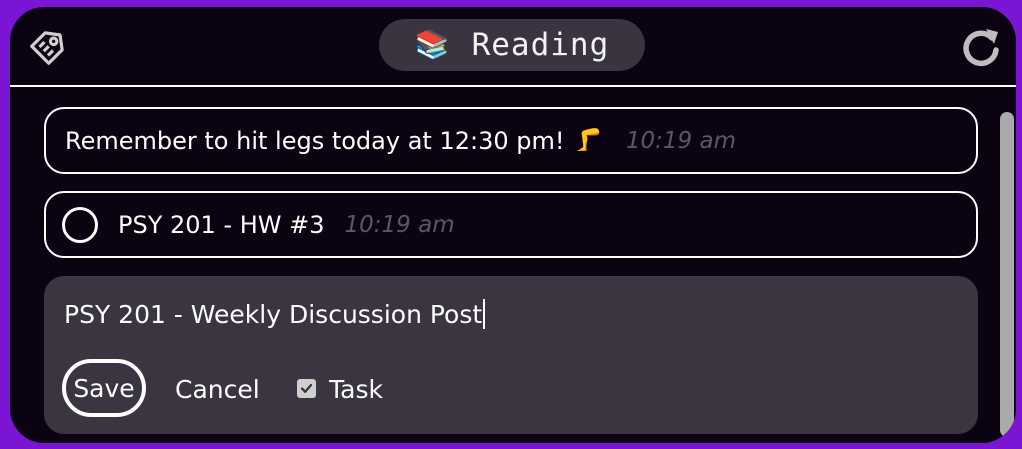  I want to click on task-complete-checkbox, so click(80, 224).